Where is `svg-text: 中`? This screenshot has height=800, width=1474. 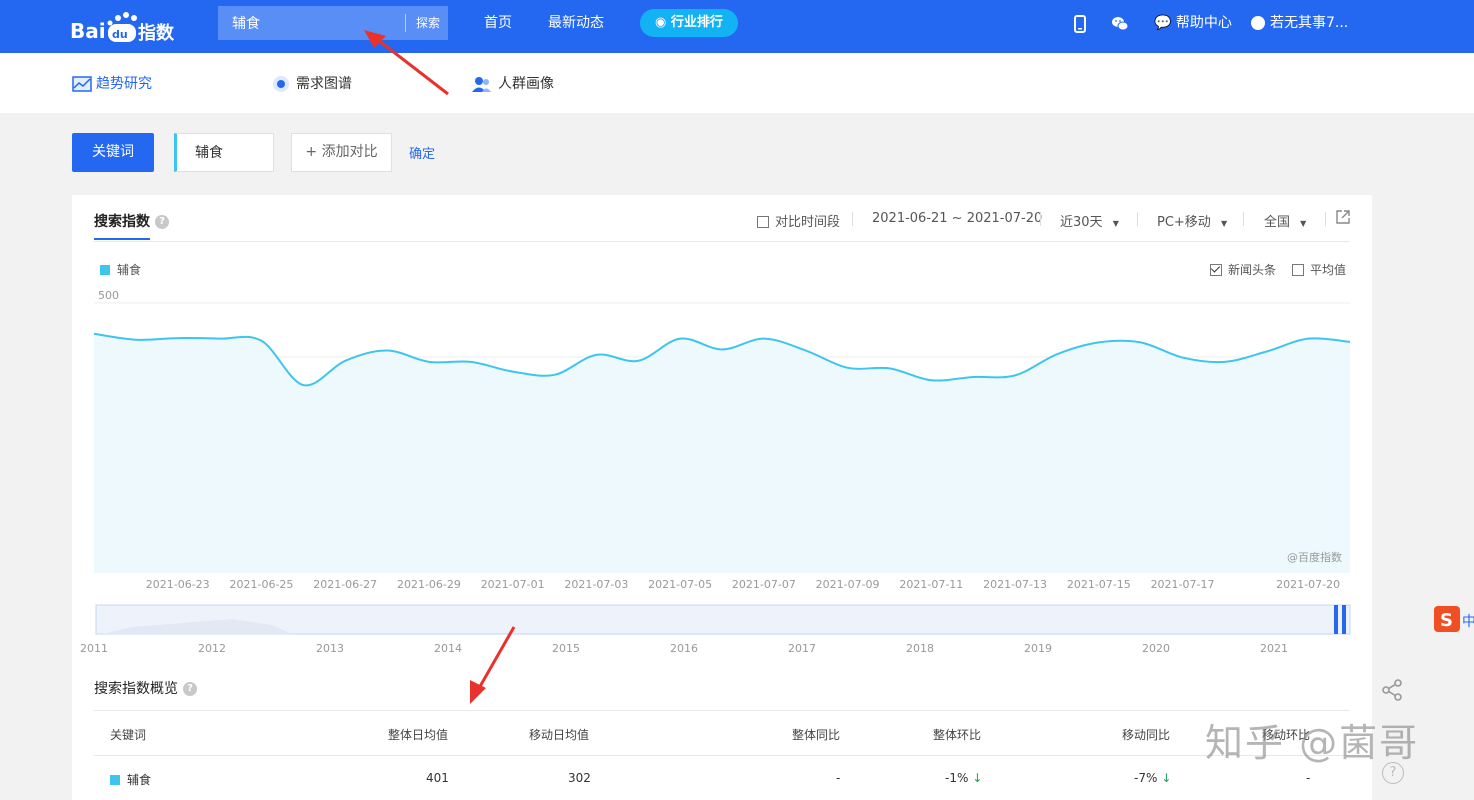
svg-text: 中 is located at coordinates (1468, 622).